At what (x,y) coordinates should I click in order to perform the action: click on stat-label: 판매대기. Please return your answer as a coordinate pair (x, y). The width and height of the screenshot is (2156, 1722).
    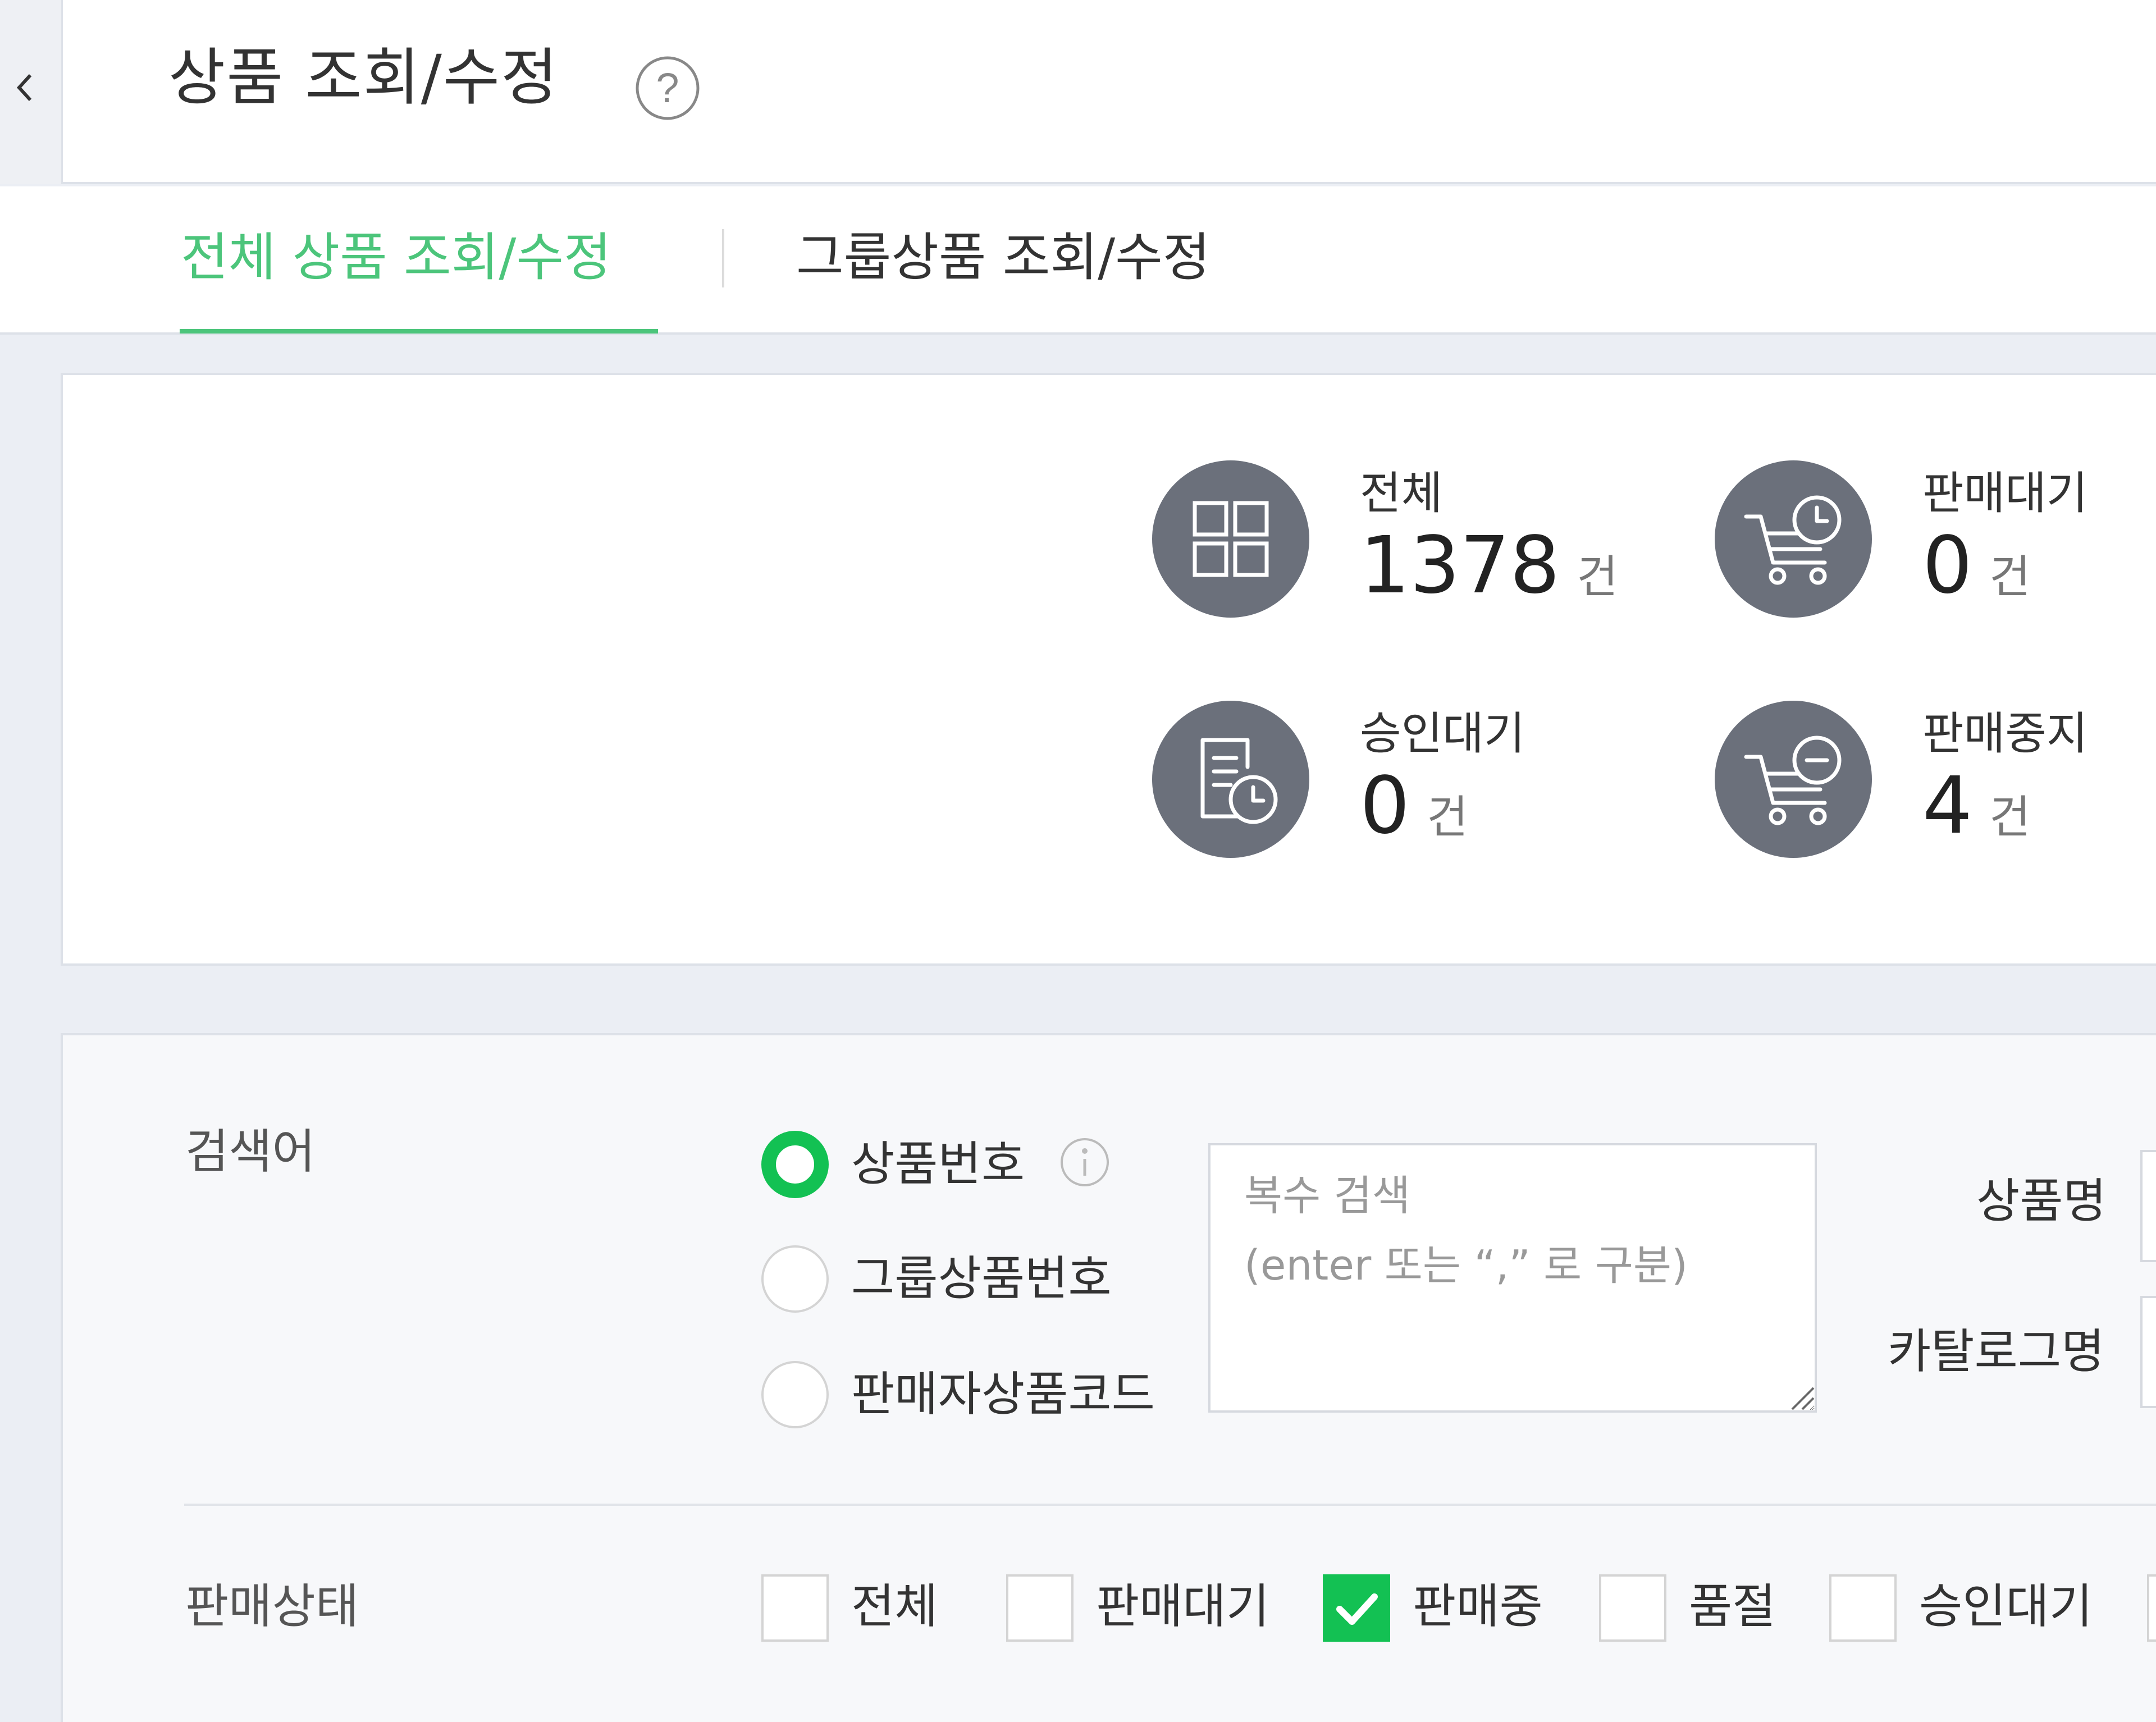
    Looking at the image, I should click on (2005, 493).